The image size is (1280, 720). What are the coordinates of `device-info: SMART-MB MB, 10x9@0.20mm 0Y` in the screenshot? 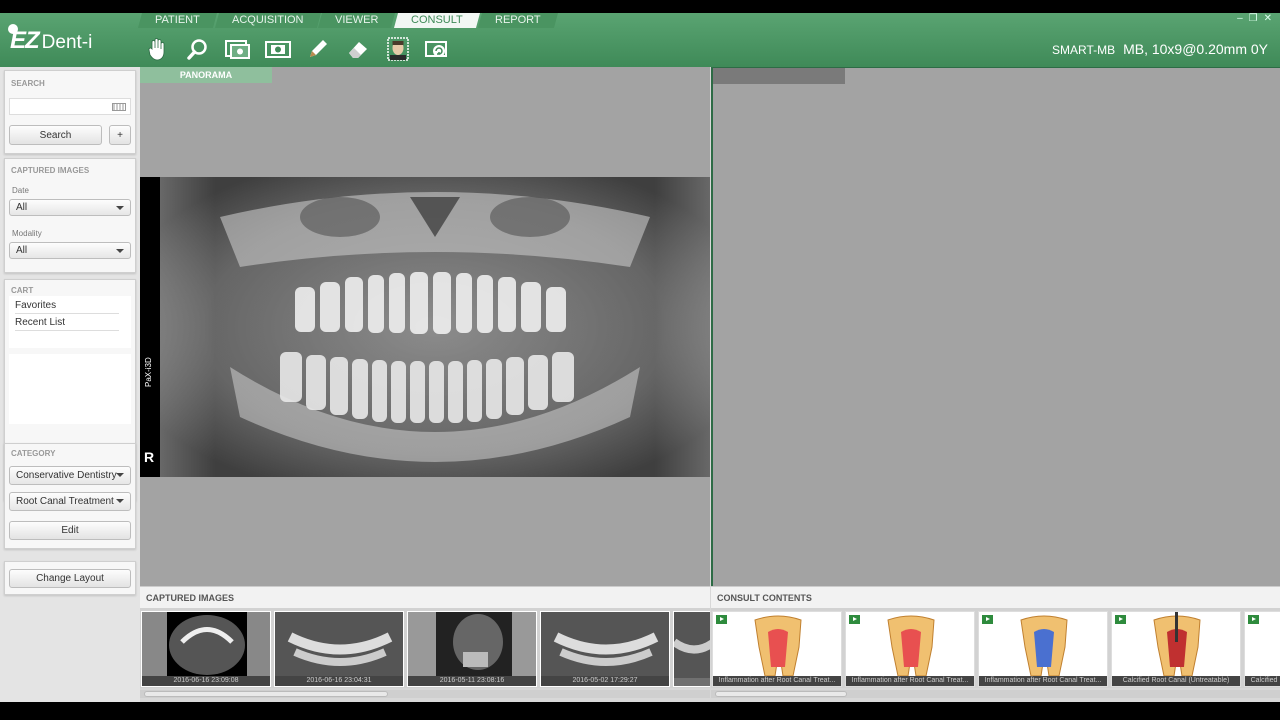 It's located at (1160, 49).